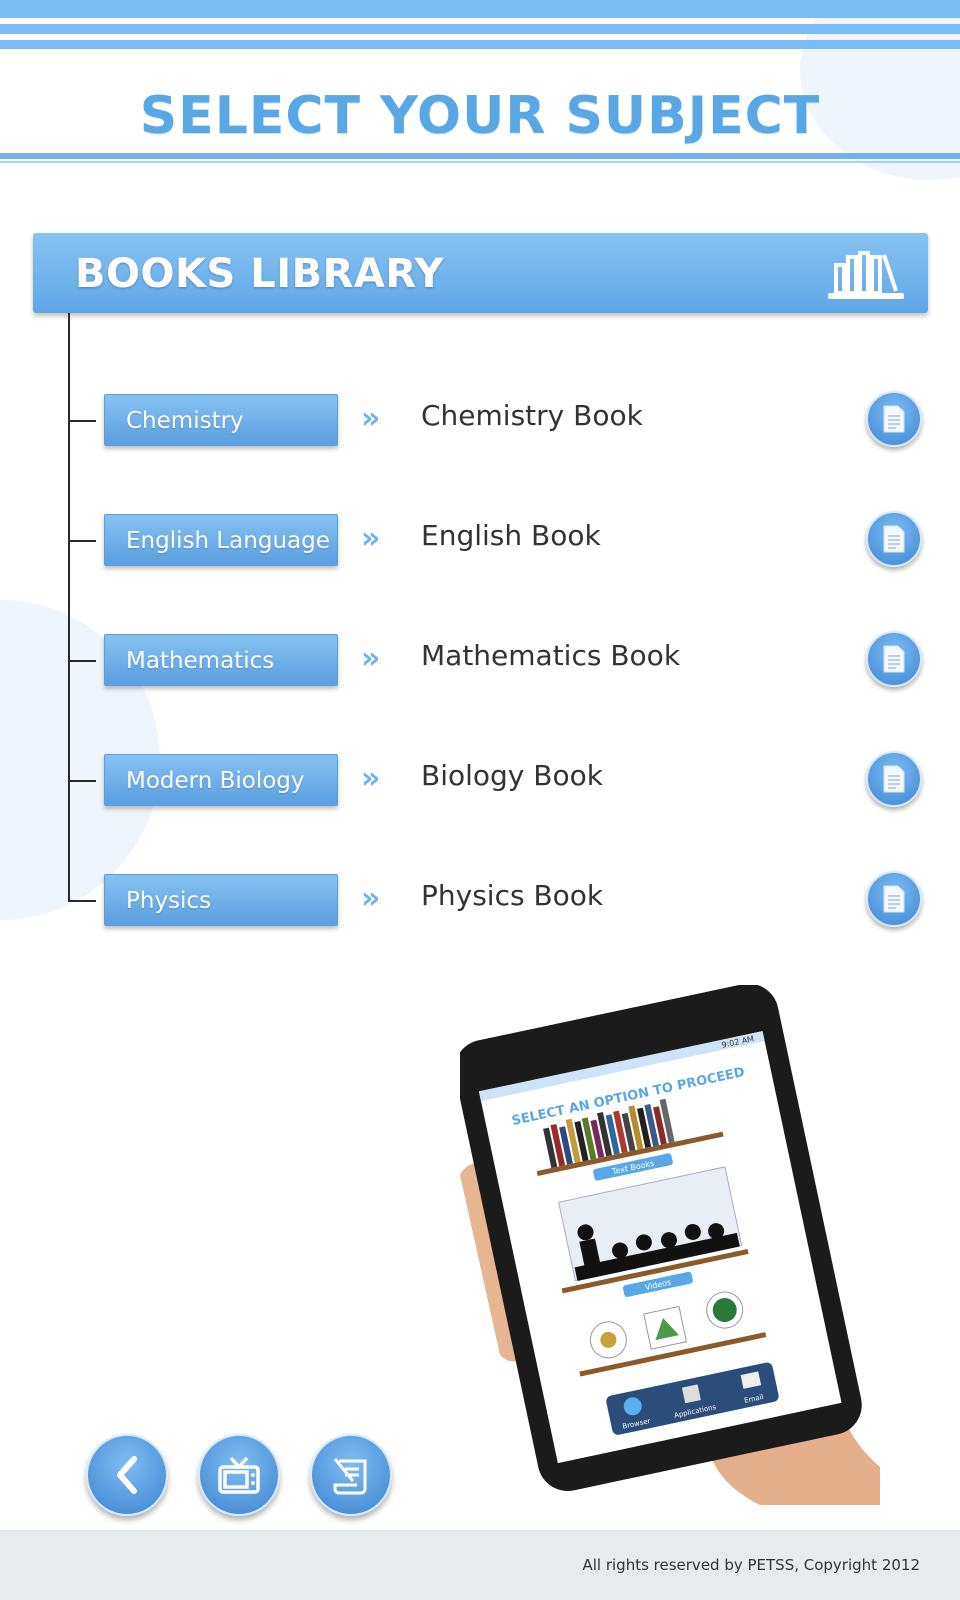 The height and width of the screenshot is (1600, 960). What do you see at coordinates (866, 275) in the screenshot?
I see `bookshelf-icon` at bounding box center [866, 275].